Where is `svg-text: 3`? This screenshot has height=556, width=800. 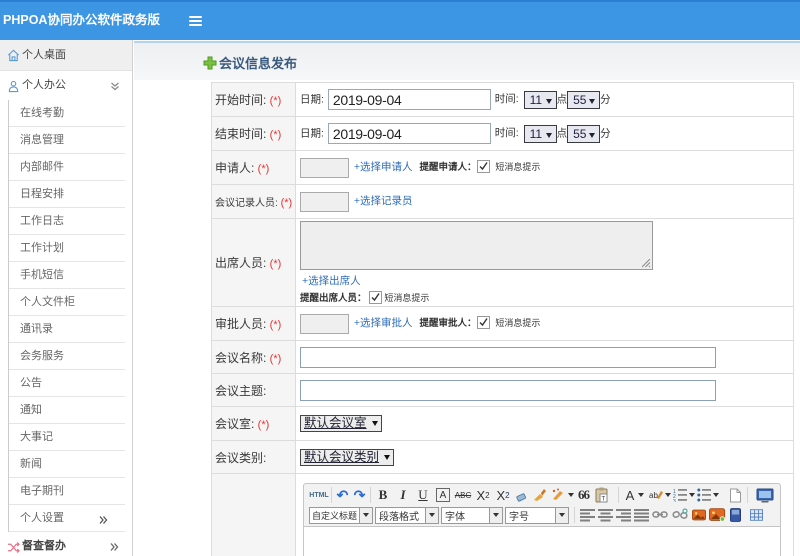 svg-text: 3 is located at coordinates (674, 500).